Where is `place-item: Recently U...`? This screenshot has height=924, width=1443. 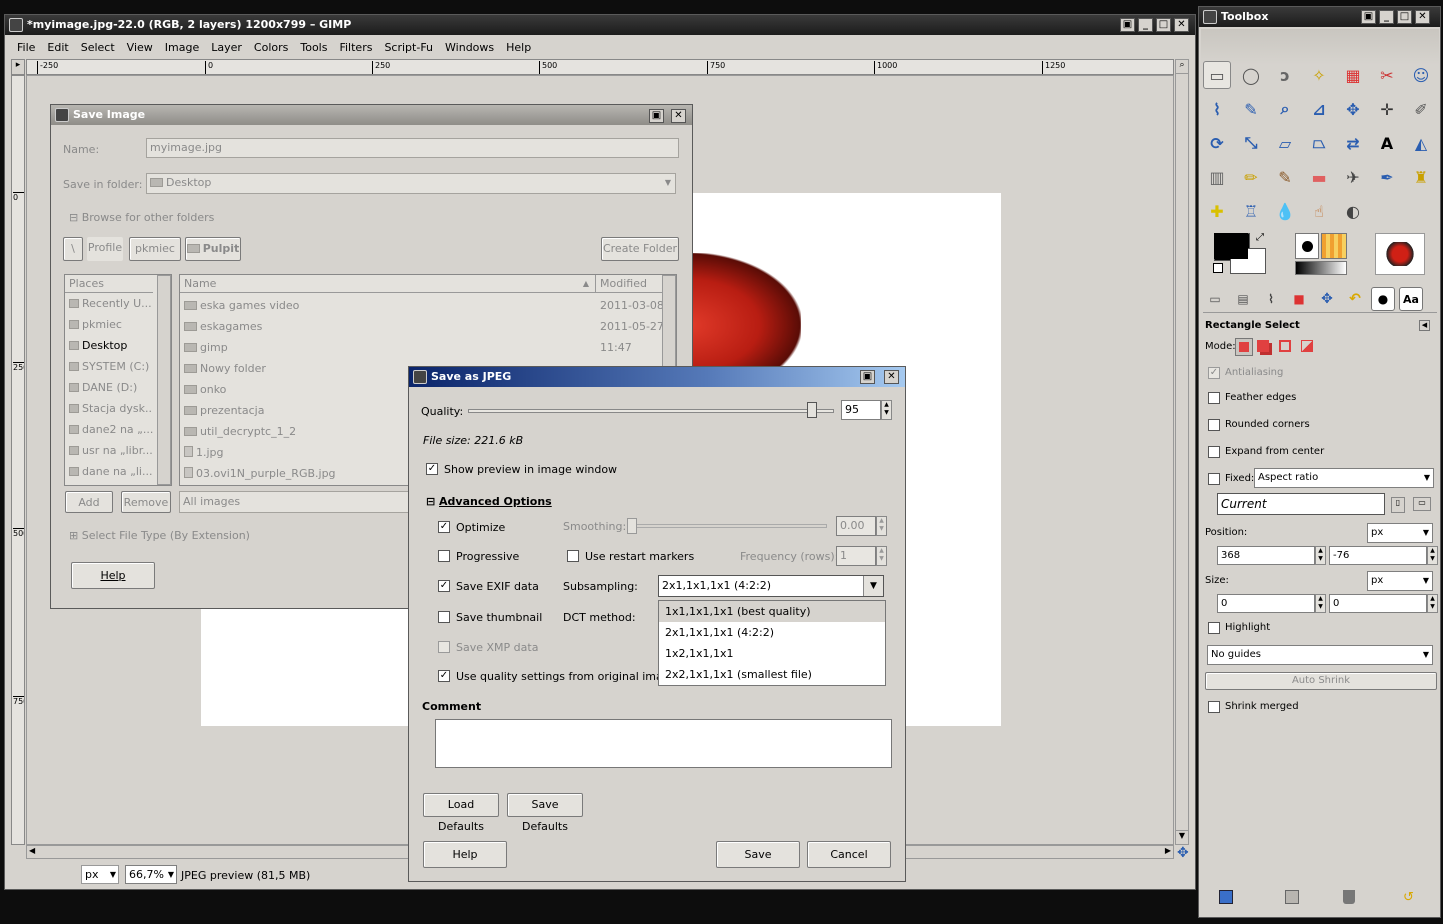 place-item: Recently U... is located at coordinates (109, 303).